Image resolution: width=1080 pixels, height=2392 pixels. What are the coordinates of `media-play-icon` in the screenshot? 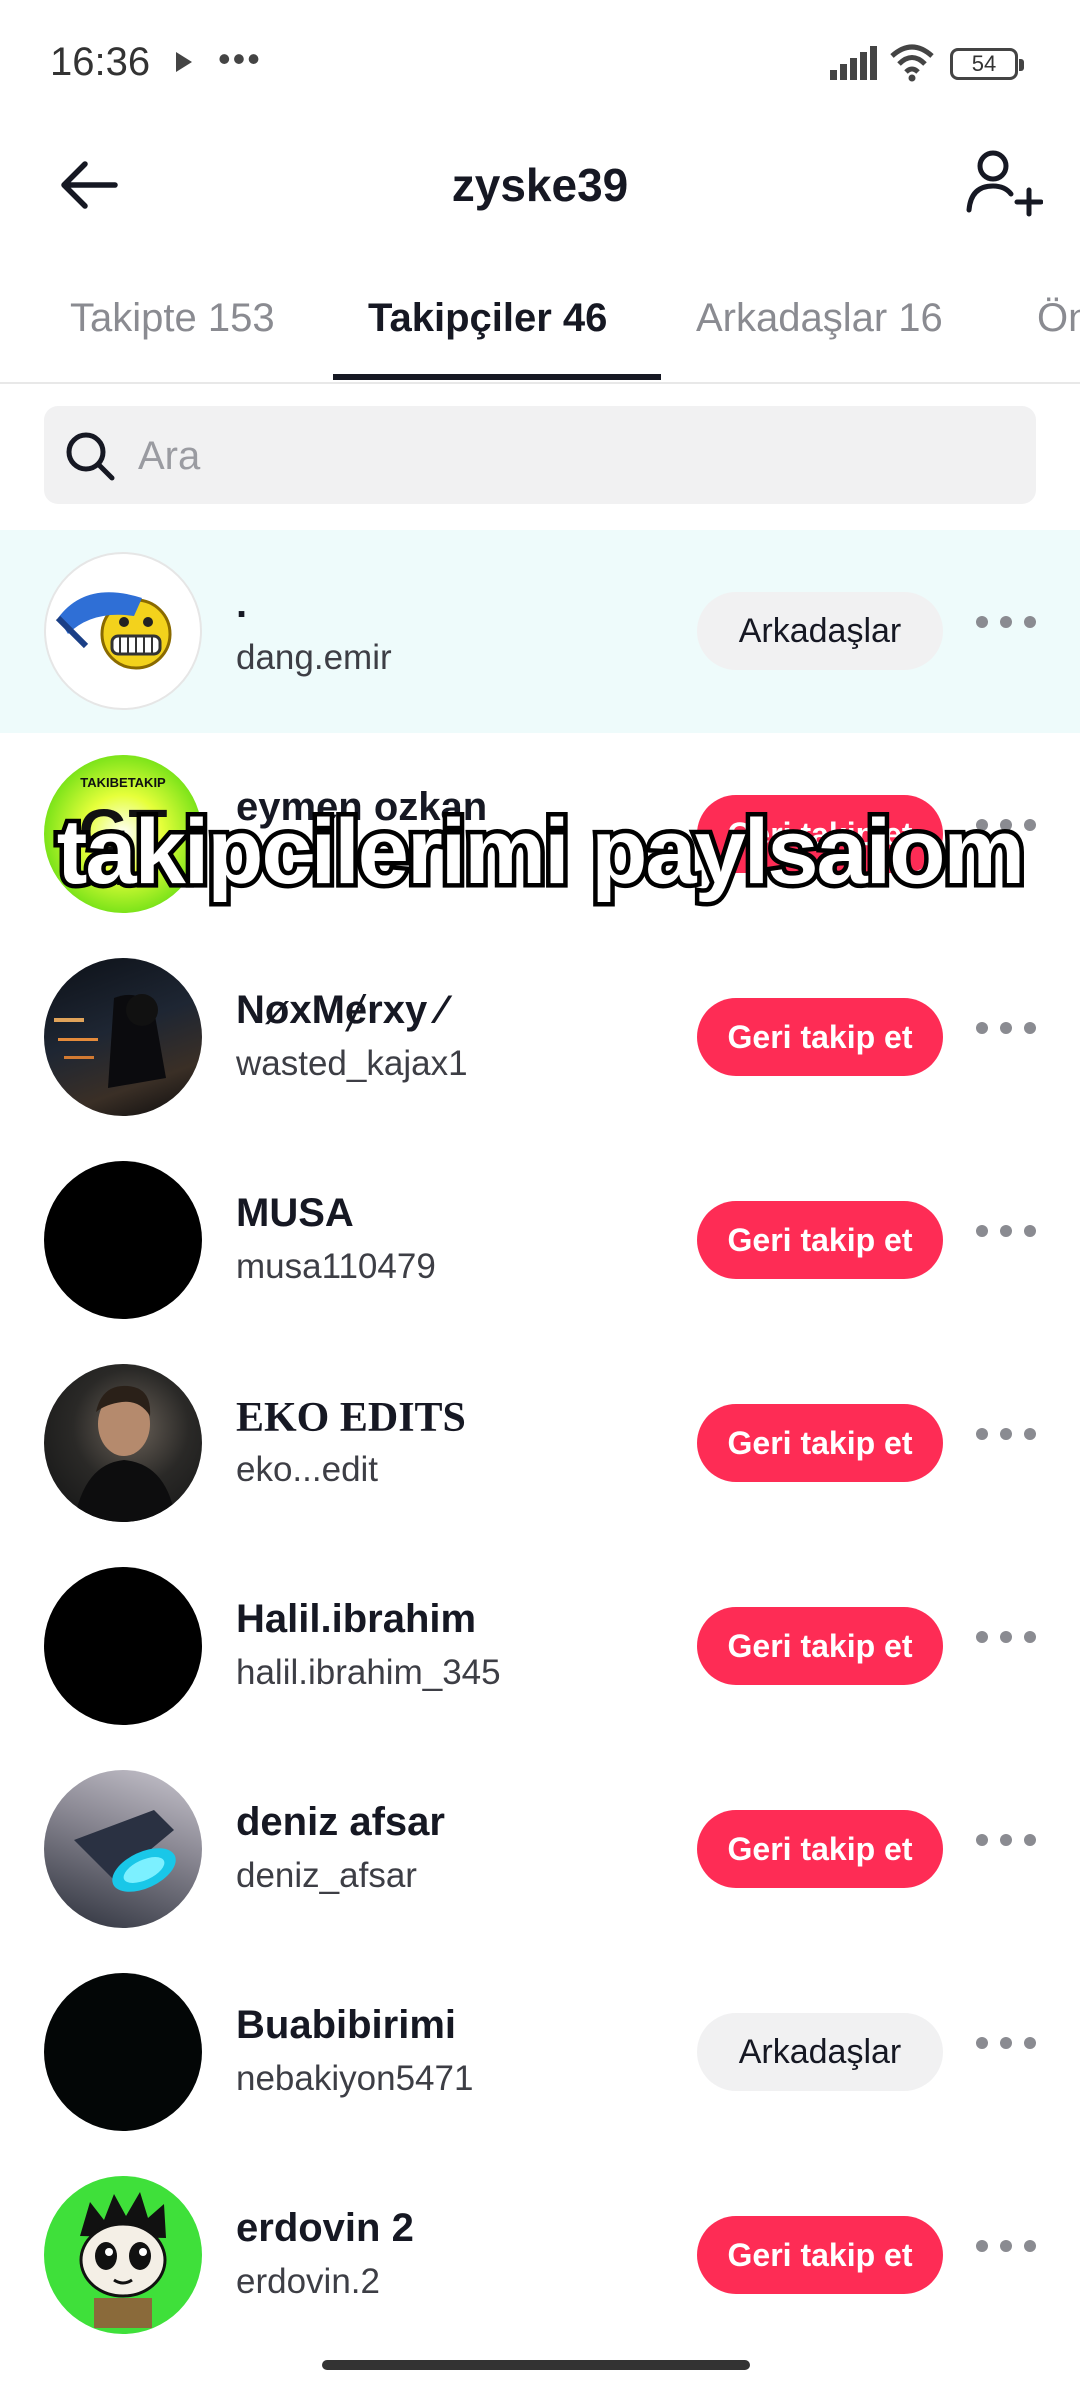 It's located at (184, 62).